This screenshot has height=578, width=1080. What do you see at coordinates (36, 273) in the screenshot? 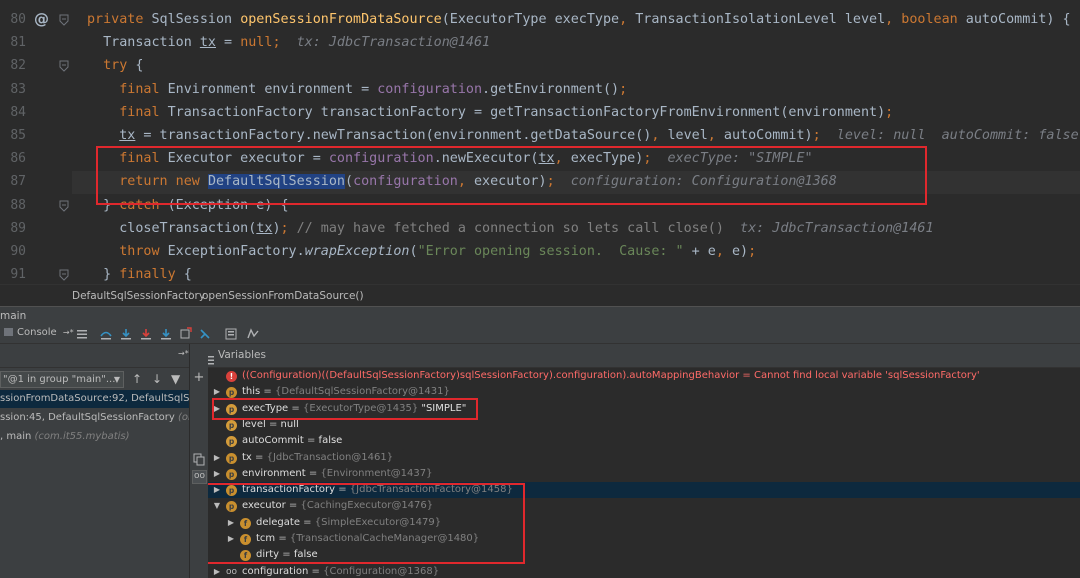
I see `gutter-line: 91` at bounding box center [36, 273].